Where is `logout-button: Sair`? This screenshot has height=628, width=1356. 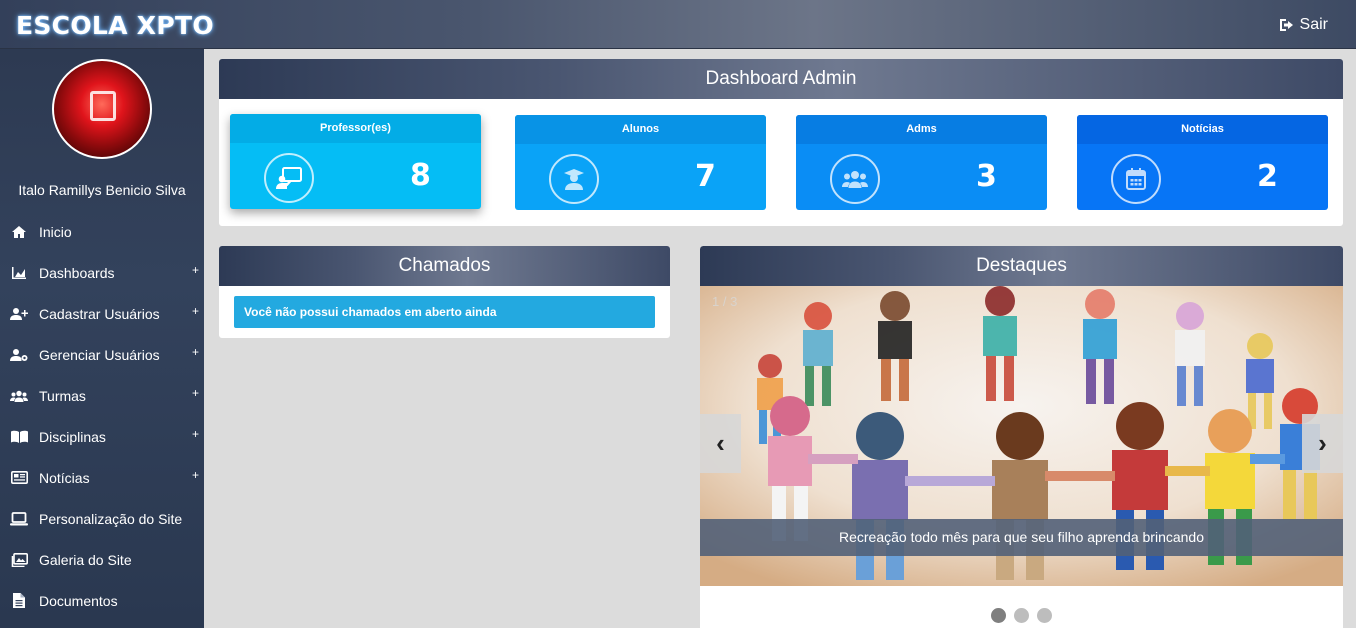
logout-button: Sair is located at coordinates (1303, 25).